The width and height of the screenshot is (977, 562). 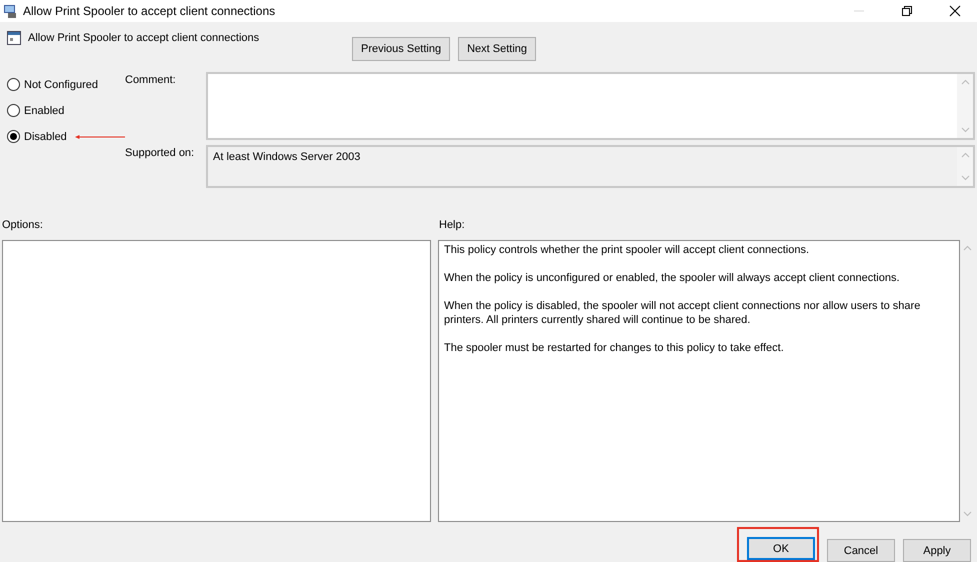 What do you see at coordinates (61, 84) in the screenshot?
I see `radio-label: Not Configured` at bounding box center [61, 84].